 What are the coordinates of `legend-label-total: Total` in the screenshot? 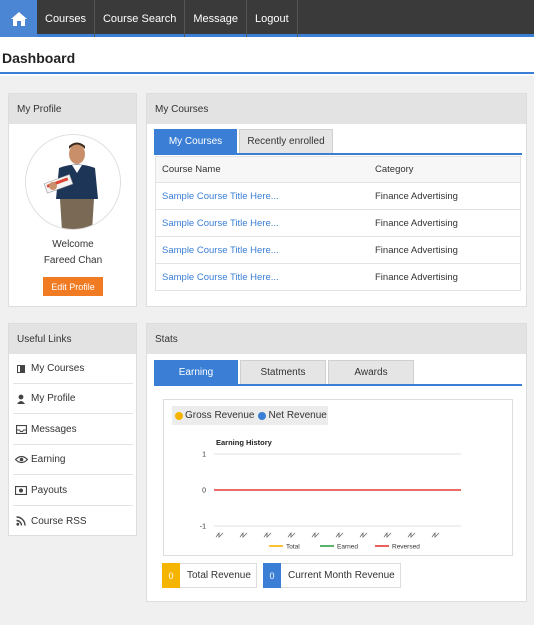 It's located at (293, 547).